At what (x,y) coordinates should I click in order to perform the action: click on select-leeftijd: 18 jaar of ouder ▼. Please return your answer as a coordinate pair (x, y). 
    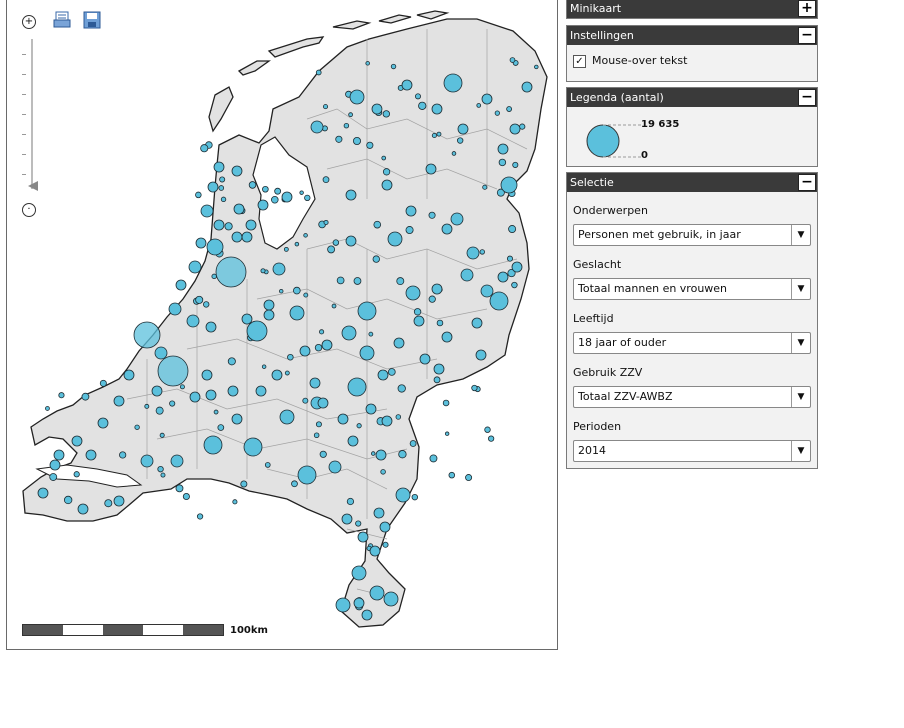
    Looking at the image, I should click on (692, 343).